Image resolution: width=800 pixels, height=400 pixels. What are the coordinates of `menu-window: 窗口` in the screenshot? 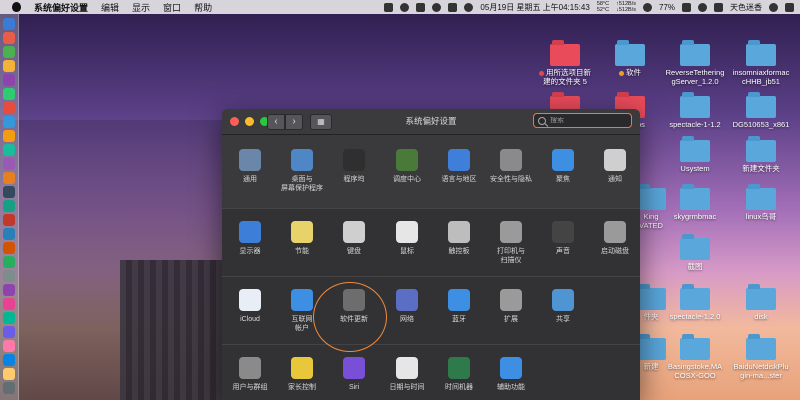 It's located at (172, 7).